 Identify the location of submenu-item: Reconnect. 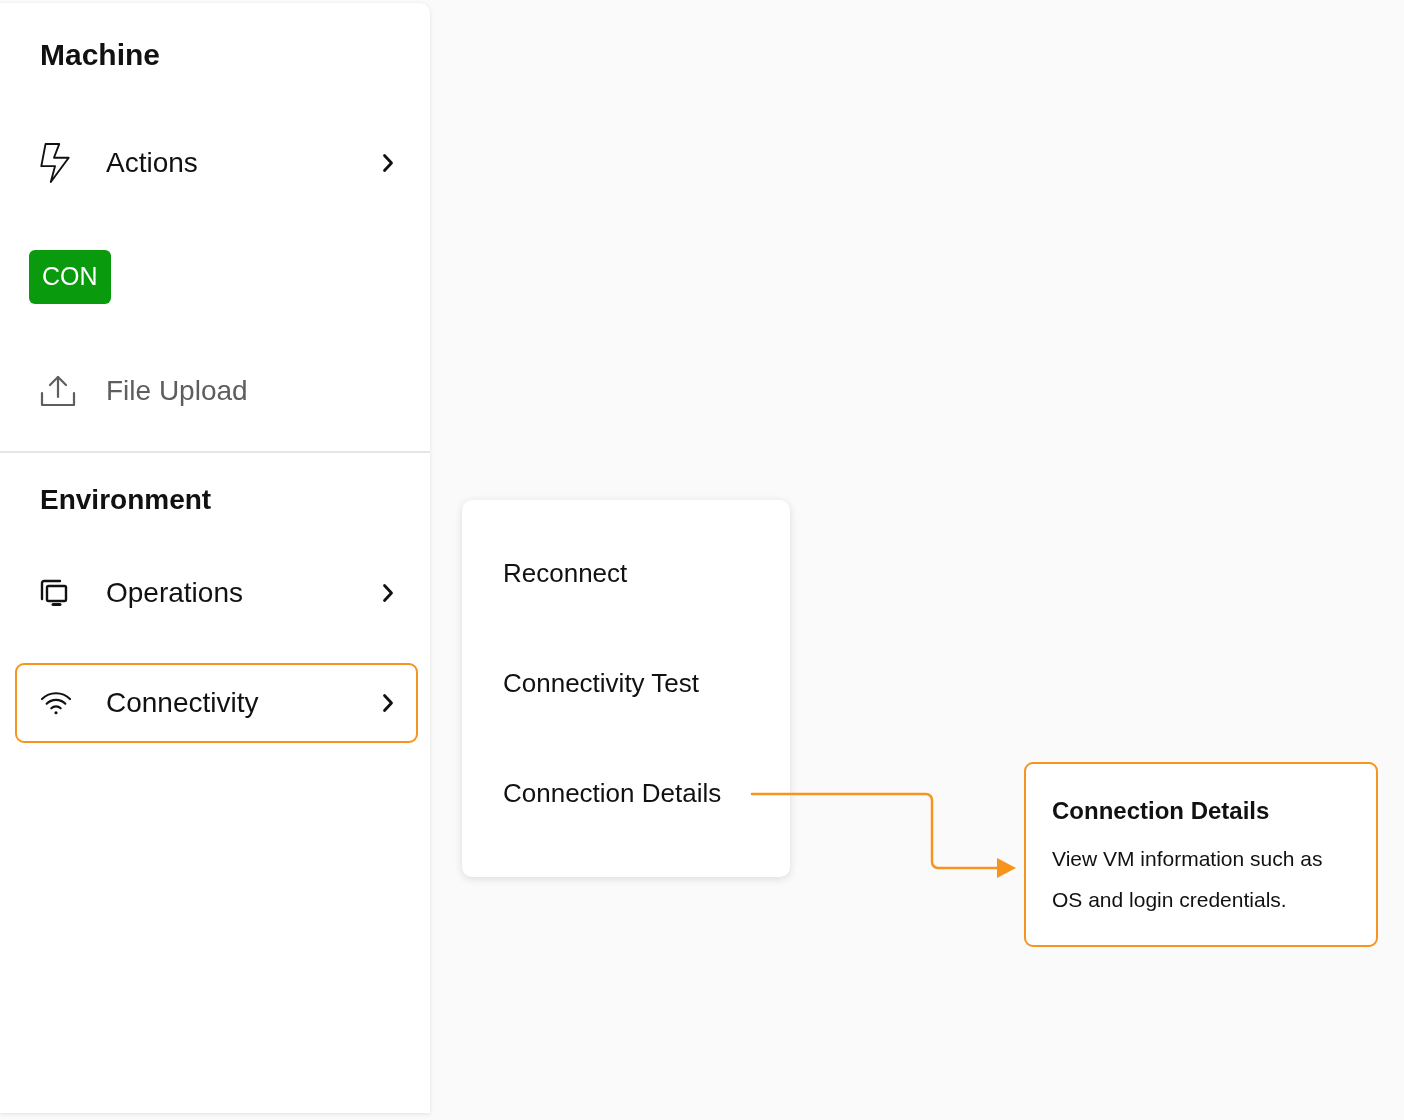
(626, 573).